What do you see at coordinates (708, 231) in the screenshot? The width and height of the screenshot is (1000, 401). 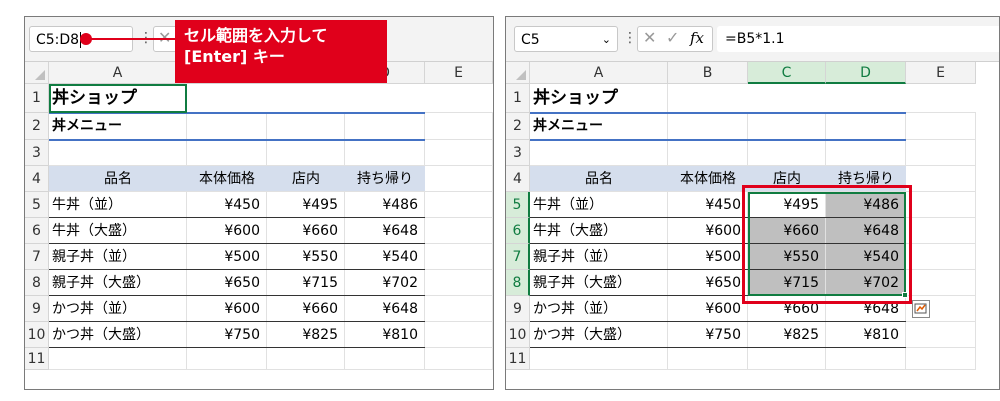 I see `cell-b6: ¥600` at bounding box center [708, 231].